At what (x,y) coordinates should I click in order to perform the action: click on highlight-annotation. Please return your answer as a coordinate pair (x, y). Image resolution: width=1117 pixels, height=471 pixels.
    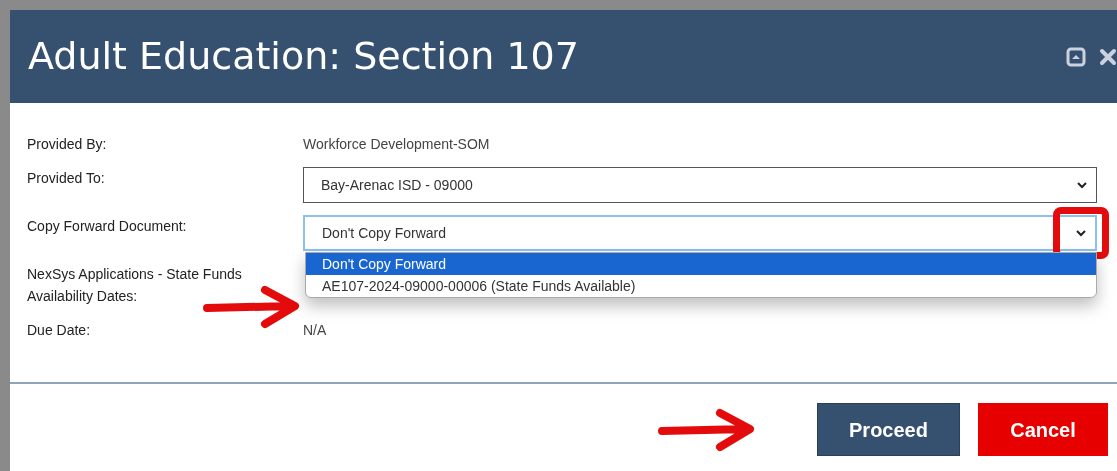
    Looking at the image, I should click on (1081, 233).